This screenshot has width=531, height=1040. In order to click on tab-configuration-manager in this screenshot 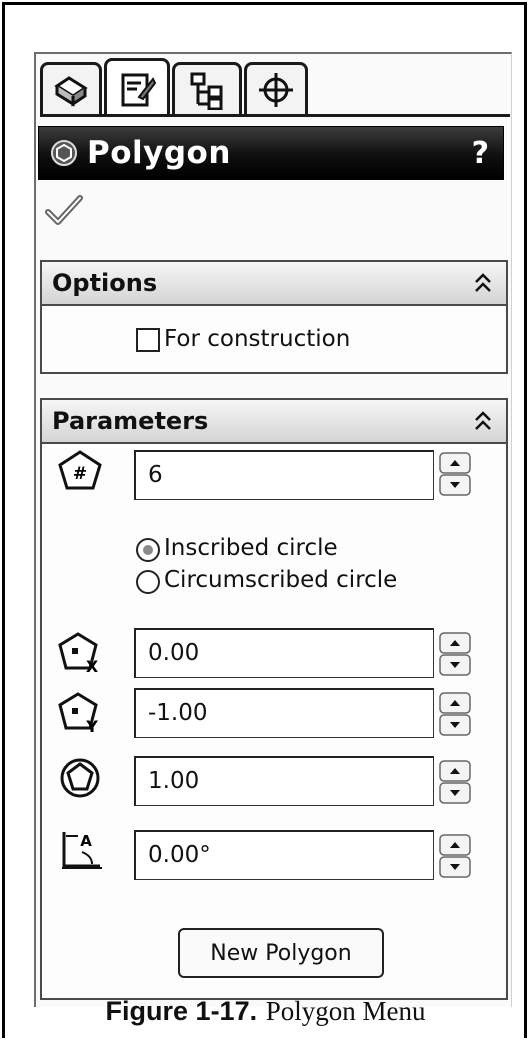, I will do `click(207, 88)`.